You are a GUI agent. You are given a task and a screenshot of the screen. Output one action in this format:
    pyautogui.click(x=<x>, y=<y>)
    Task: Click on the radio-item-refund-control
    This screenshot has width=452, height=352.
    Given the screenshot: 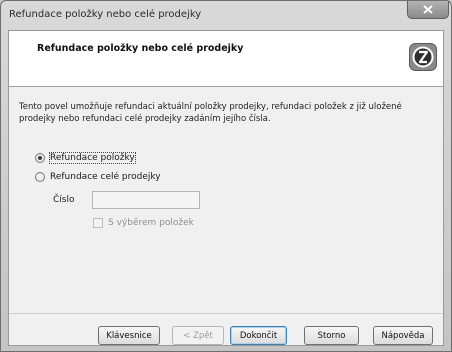 What is the action you would take?
    pyautogui.click(x=40, y=158)
    